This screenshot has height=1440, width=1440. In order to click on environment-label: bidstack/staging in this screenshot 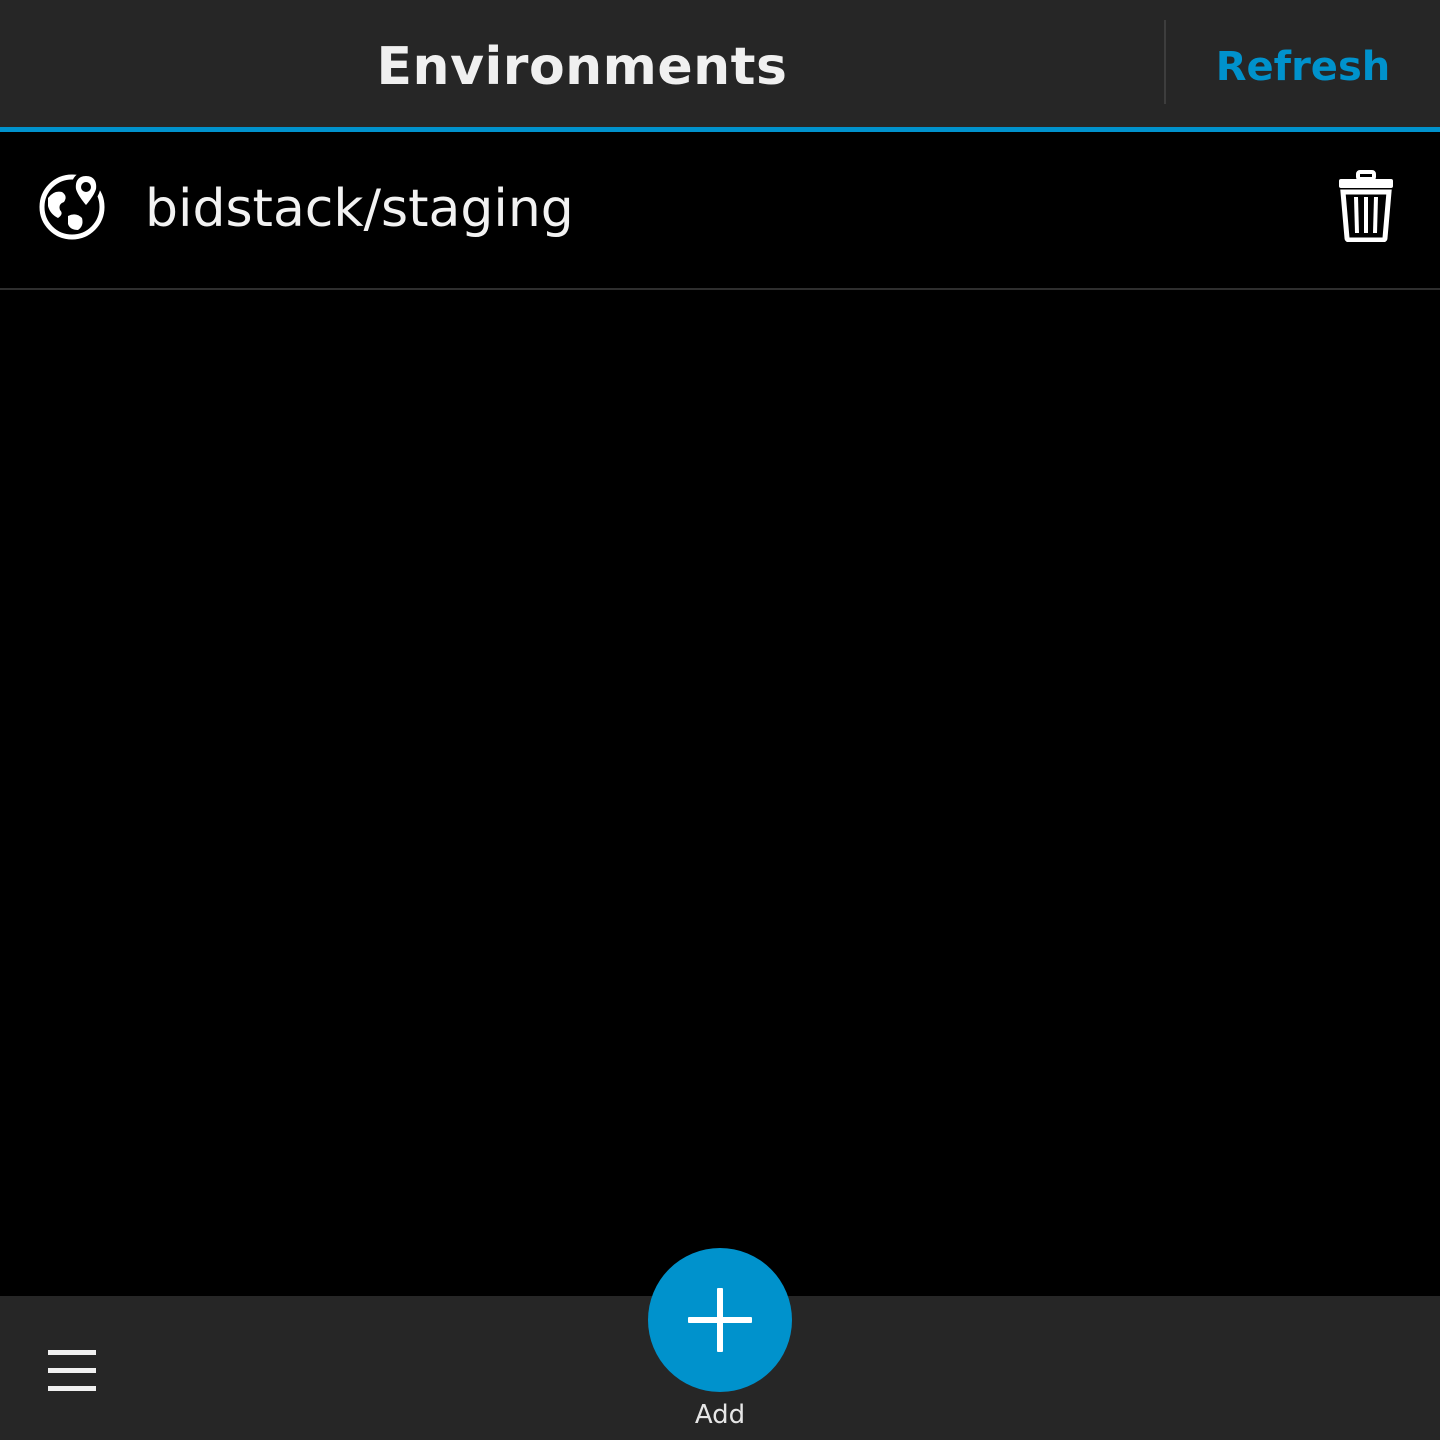, I will do `click(359, 209)`.